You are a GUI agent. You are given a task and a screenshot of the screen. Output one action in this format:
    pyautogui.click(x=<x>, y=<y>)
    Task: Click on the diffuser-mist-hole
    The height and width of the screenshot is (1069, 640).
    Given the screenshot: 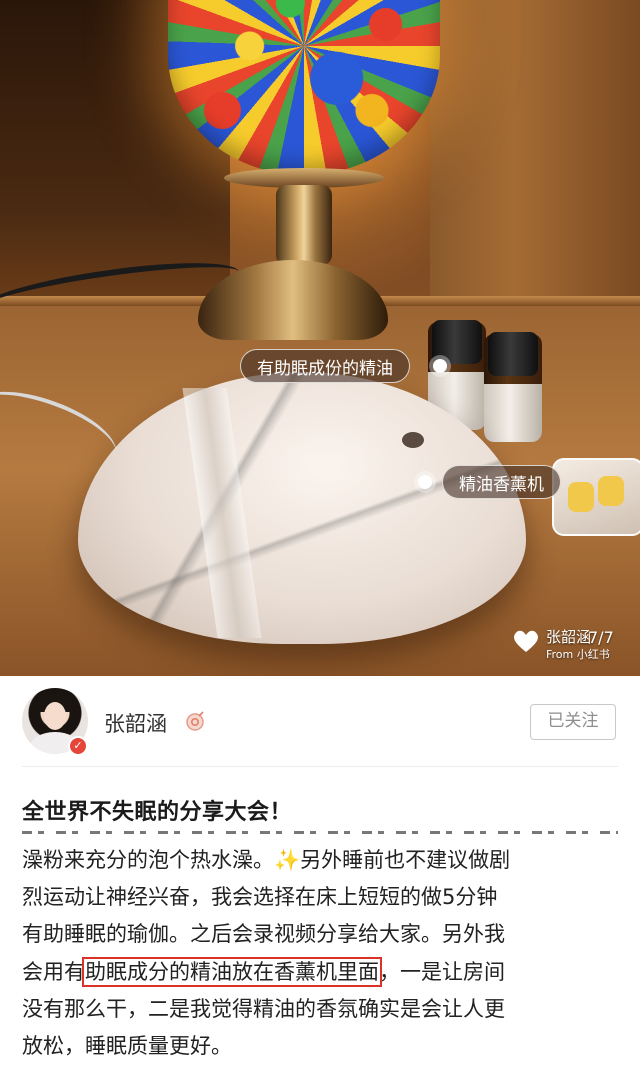 What is the action you would take?
    pyautogui.click(x=413, y=440)
    